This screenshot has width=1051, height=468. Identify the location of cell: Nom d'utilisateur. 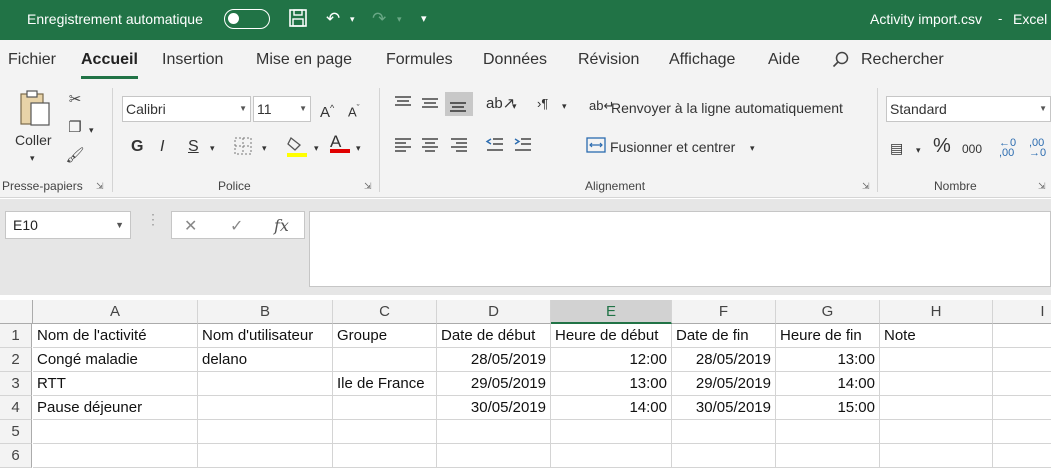
(265, 336).